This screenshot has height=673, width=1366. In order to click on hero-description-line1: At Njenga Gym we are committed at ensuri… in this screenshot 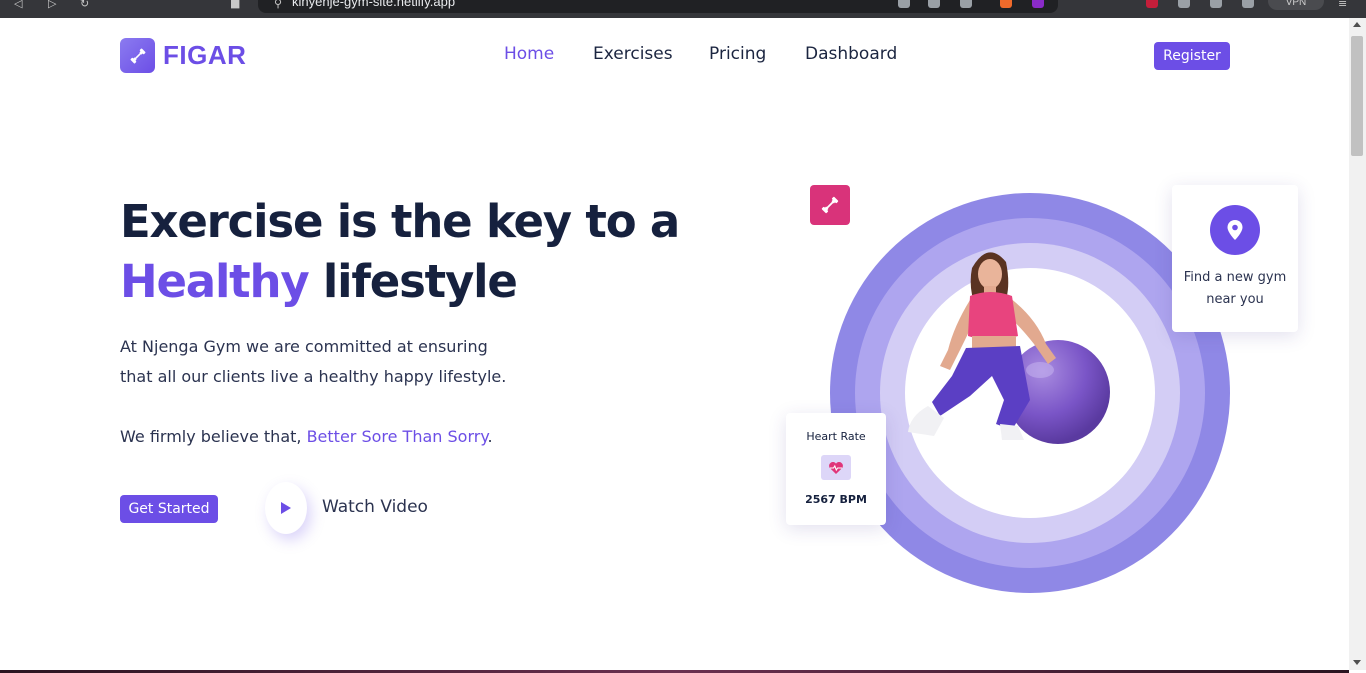, I will do `click(304, 346)`.